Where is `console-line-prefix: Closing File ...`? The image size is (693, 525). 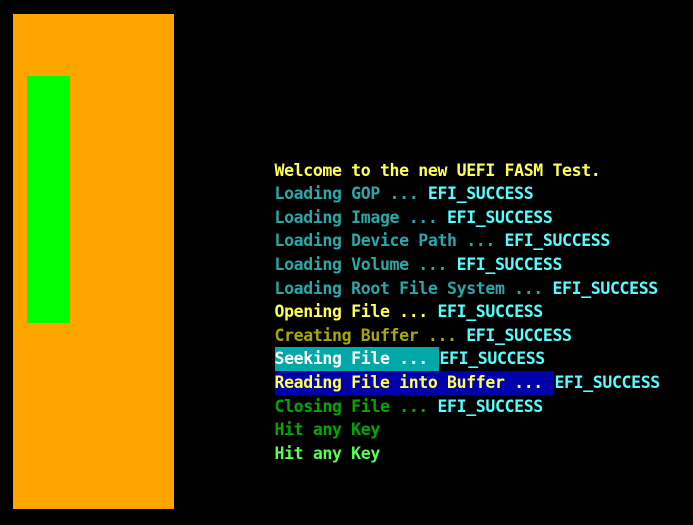 console-line-prefix: Closing File ... is located at coordinates (356, 406).